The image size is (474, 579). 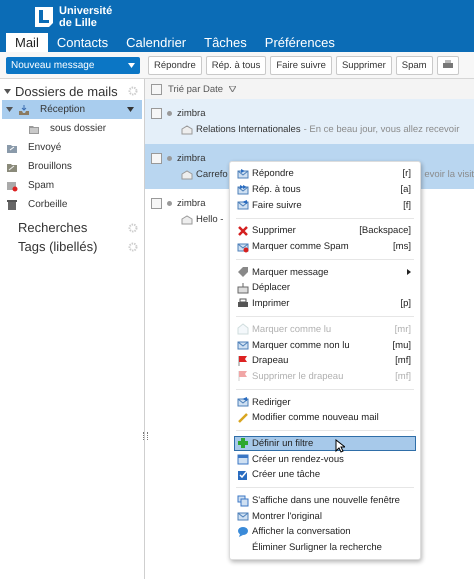 What do you see at coordinates (449, 174) in the screenshot?
I see `message-preview: evoir la visit` at bounding box center [449, 174].